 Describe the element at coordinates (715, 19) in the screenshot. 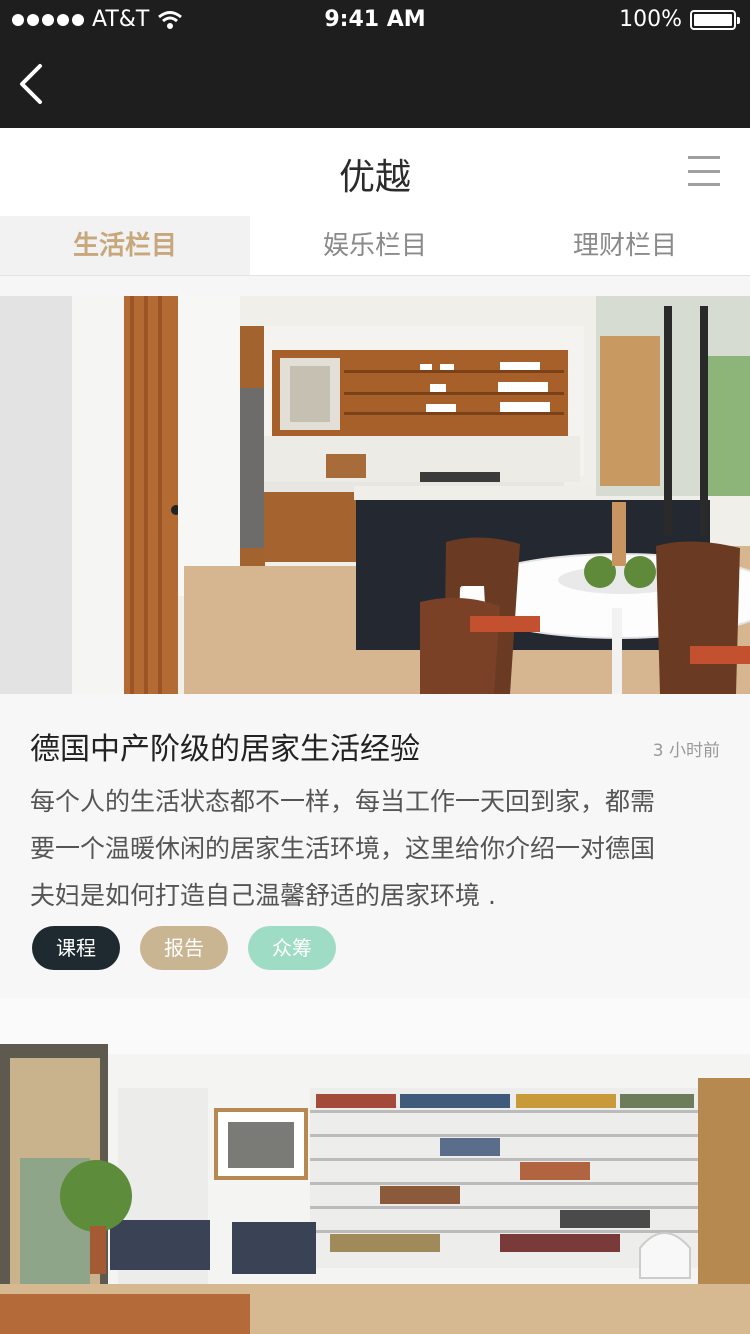

I see `battery-icon` at that location.